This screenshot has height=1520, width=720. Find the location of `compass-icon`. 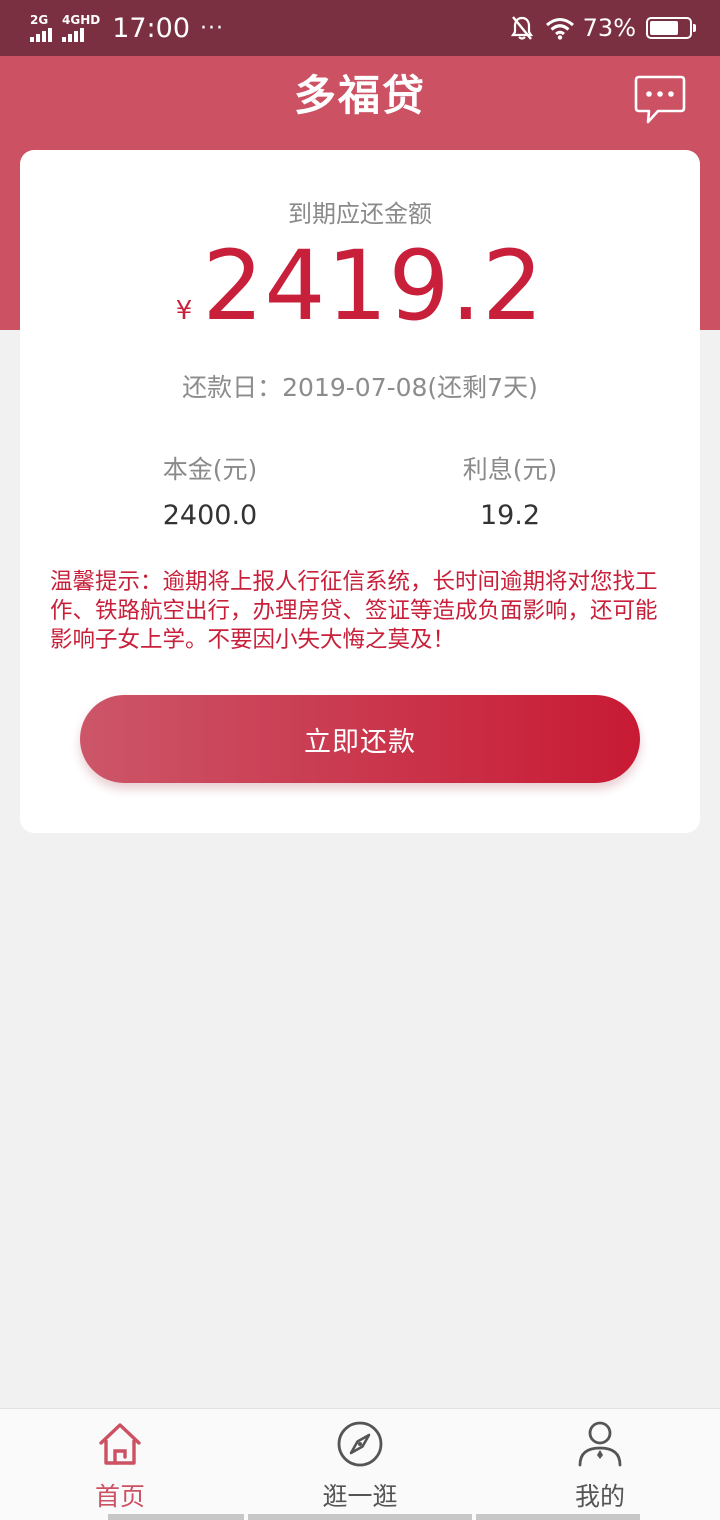

compass-icon is located at coordinates (360, 1444).